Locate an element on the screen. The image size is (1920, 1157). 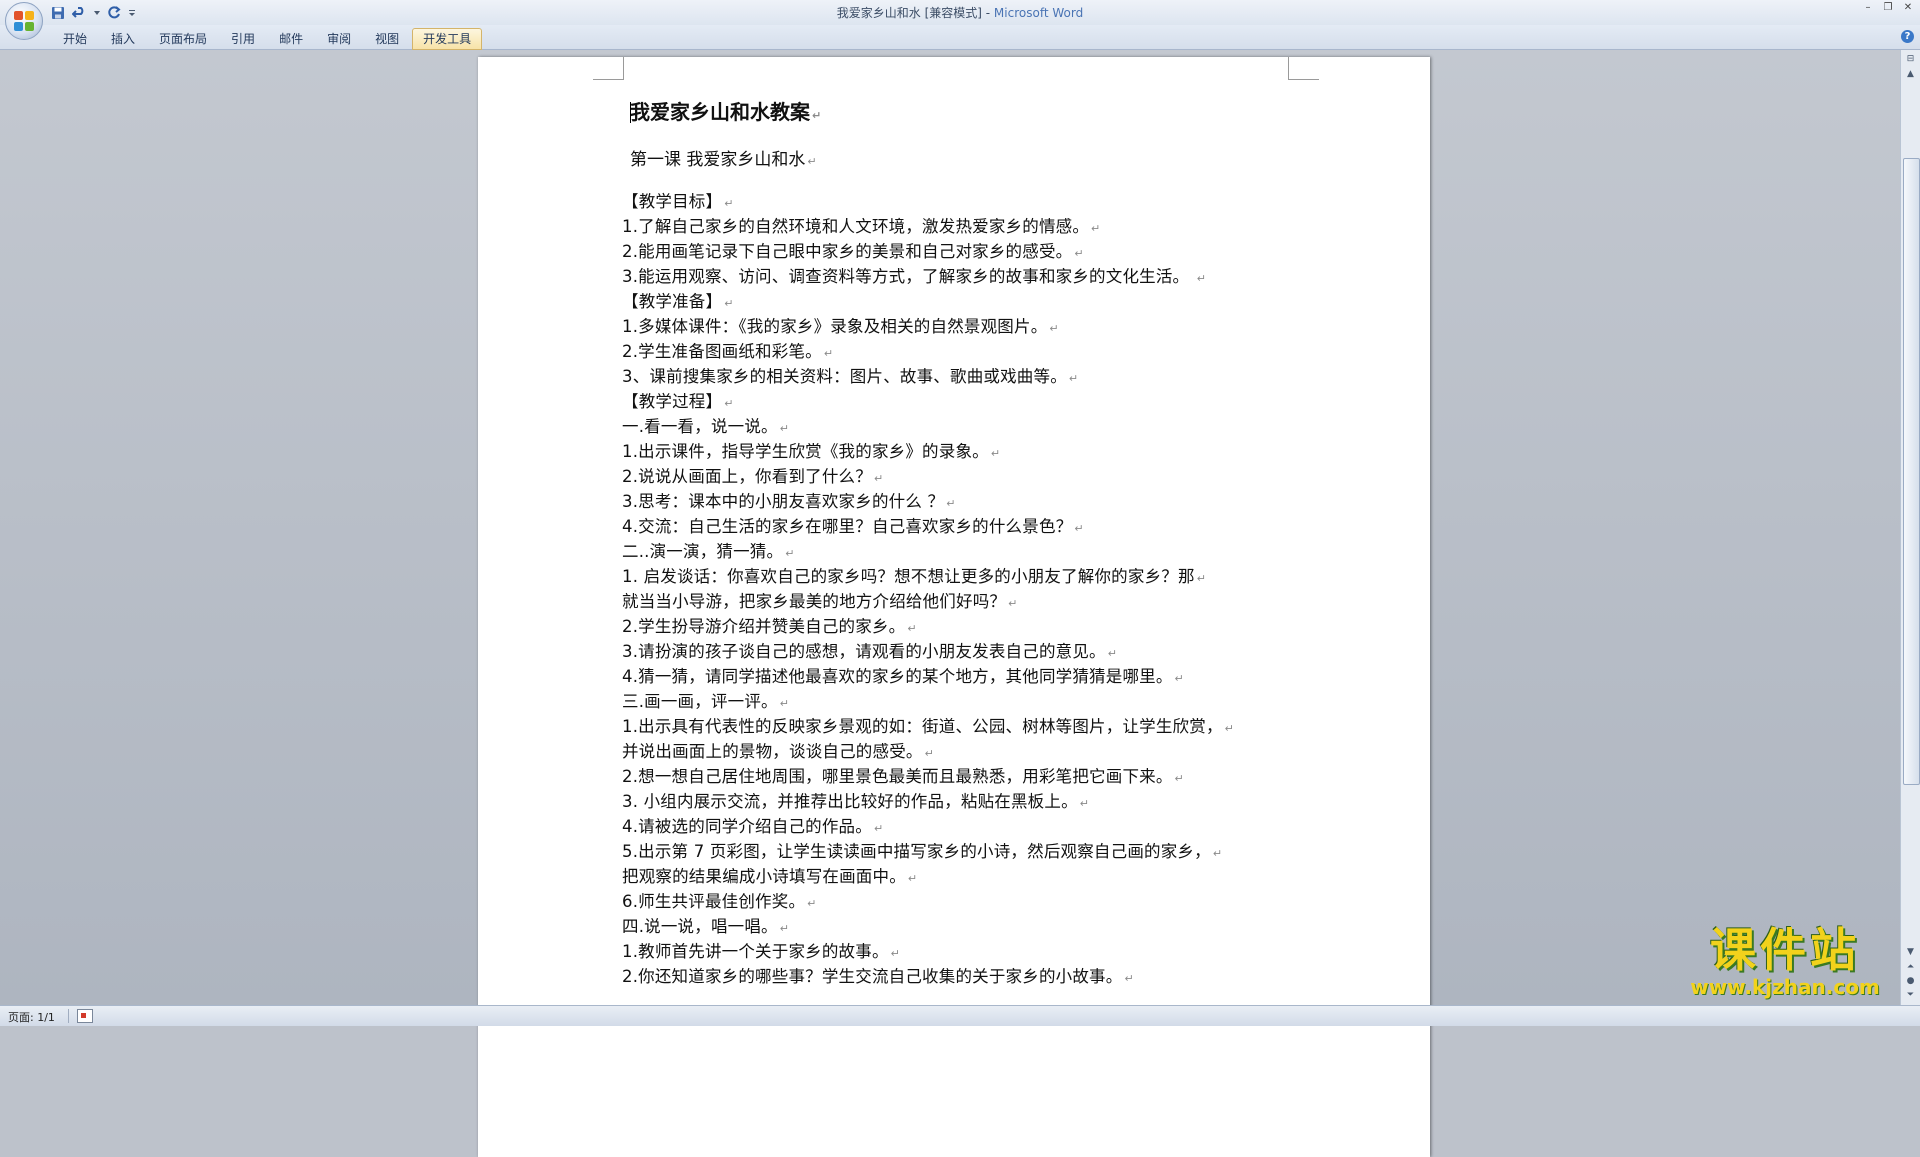
document-line: 1.出示具有代表性的反映家乡景观的如：街道、公园、树林等图片，让学生欣赏， ↵ is located at coordinates (928, 726).